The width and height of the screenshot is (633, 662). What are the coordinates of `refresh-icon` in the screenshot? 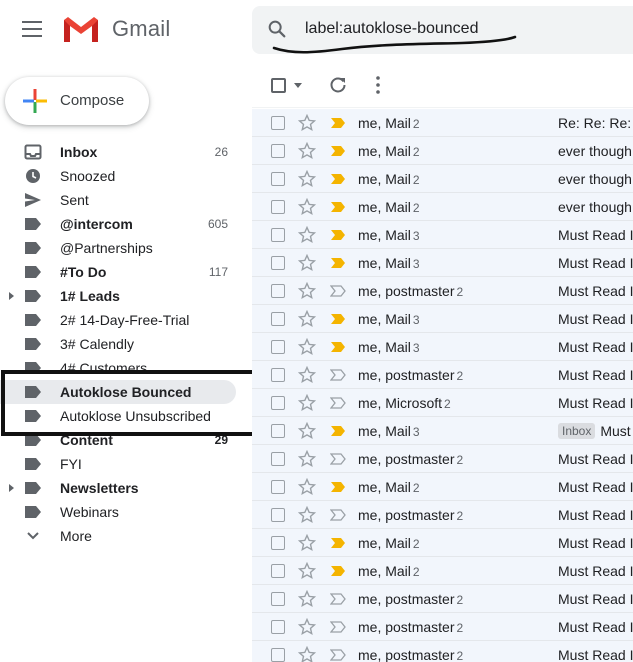 It's located at (338, 85).